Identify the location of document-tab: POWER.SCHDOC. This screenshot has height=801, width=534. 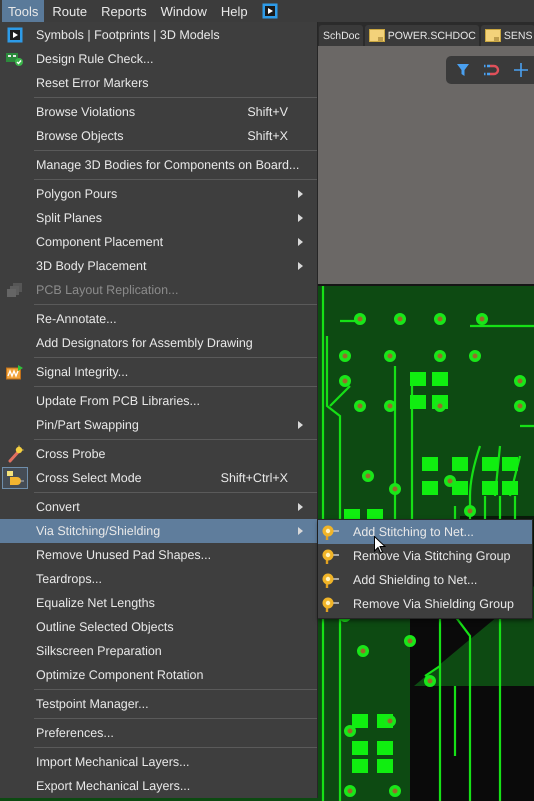
(421, 35).